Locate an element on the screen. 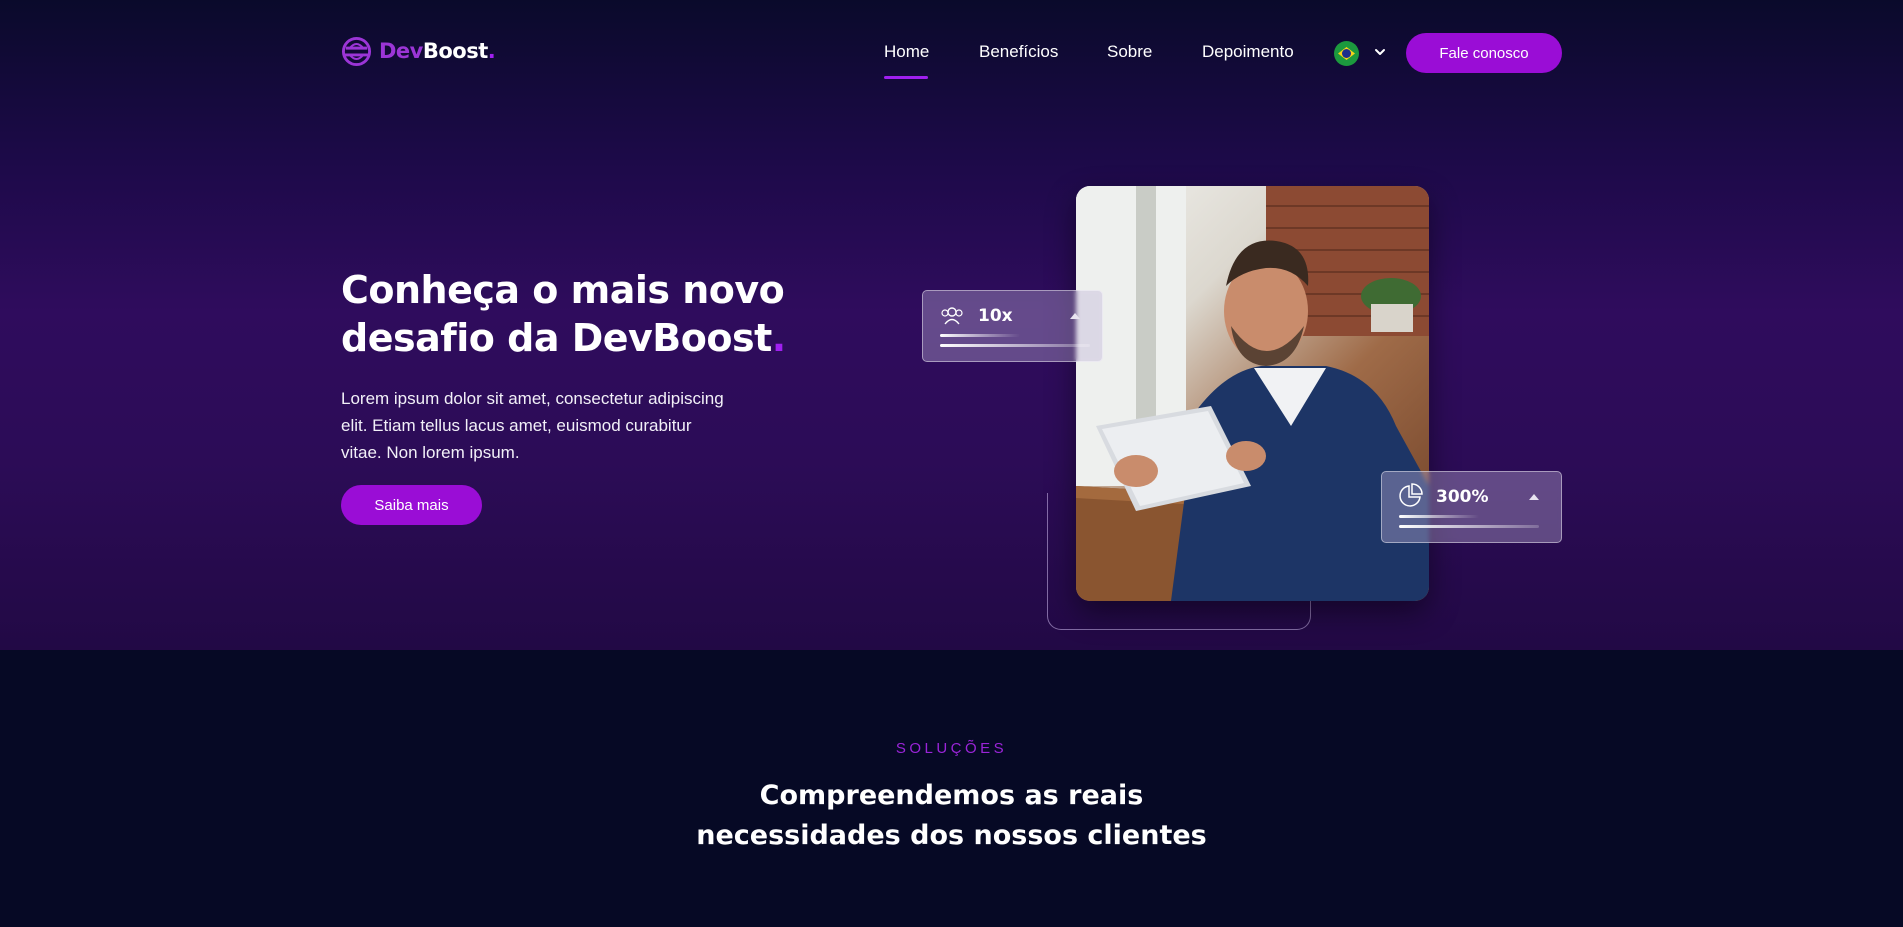 Image resolution: width=1903 pixels, height=927 pixels. stat-card-300: 300% is located at coordinates (1471, 507).